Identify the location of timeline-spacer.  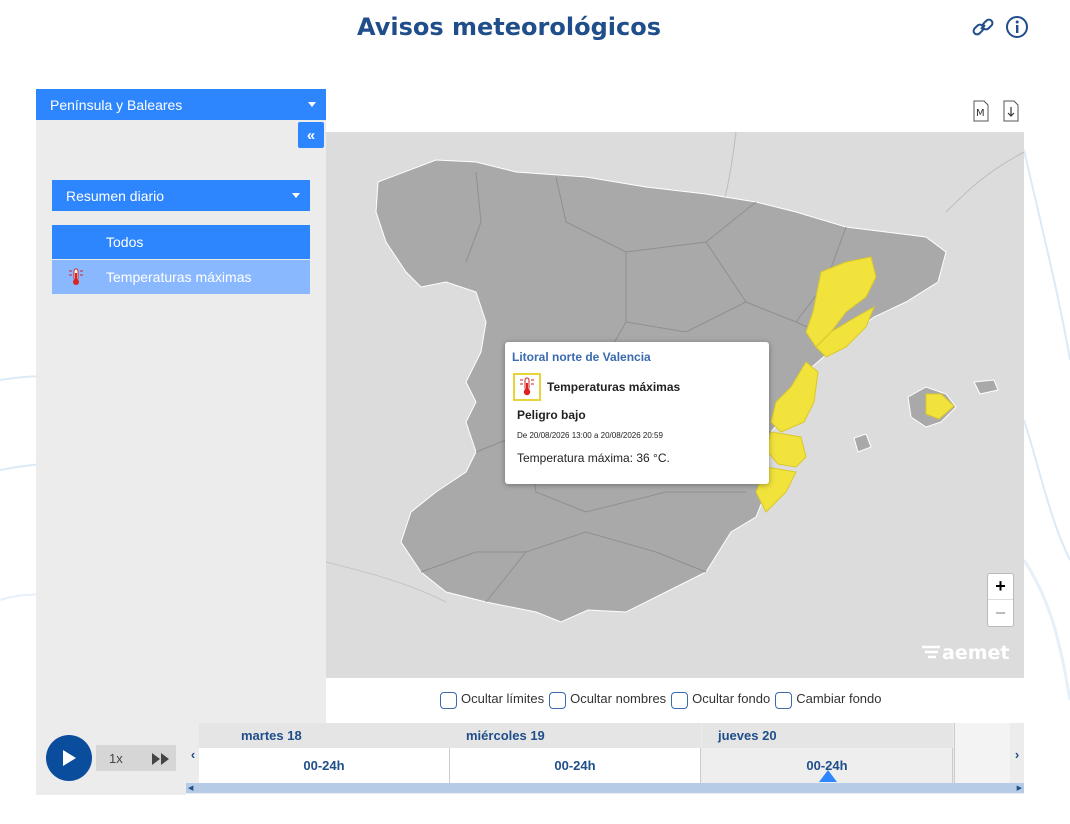
(982, 753).